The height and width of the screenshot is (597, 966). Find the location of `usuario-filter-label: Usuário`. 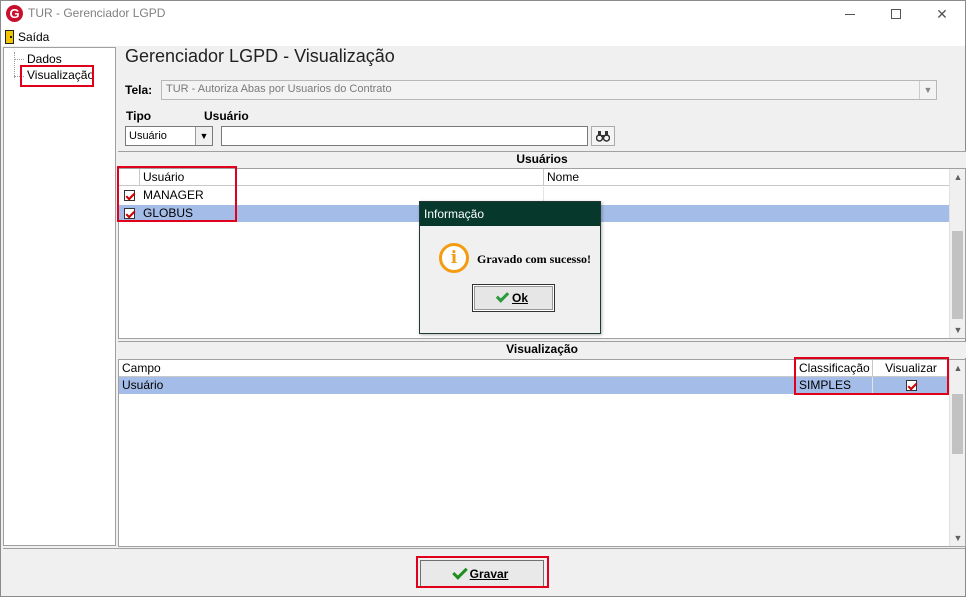

usuario-filter-label: Usuário is located at coordinates (226, 116).